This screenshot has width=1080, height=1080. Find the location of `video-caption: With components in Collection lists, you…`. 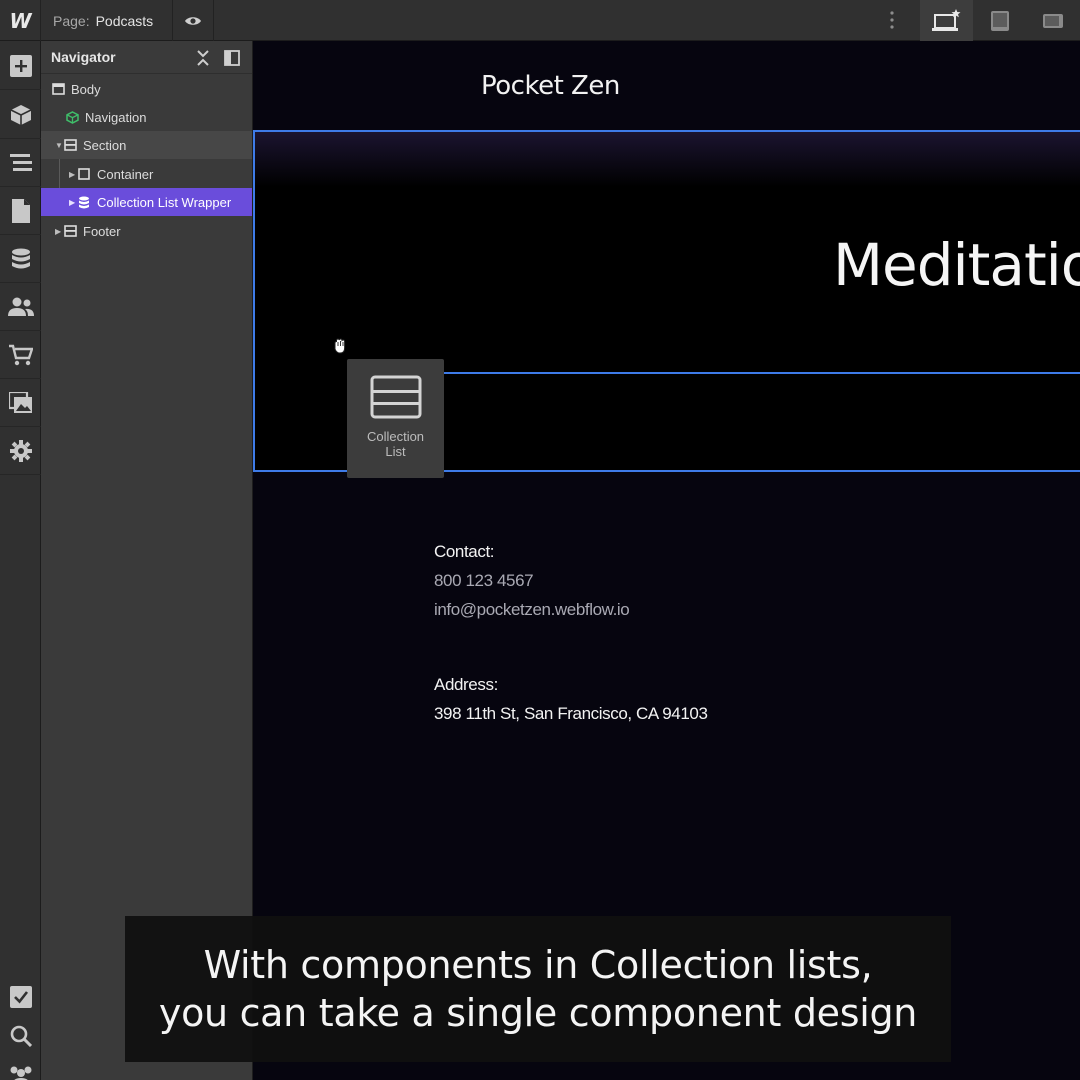

video-caption: With components in Collection lists, you… is located at coordinates (538, 989).